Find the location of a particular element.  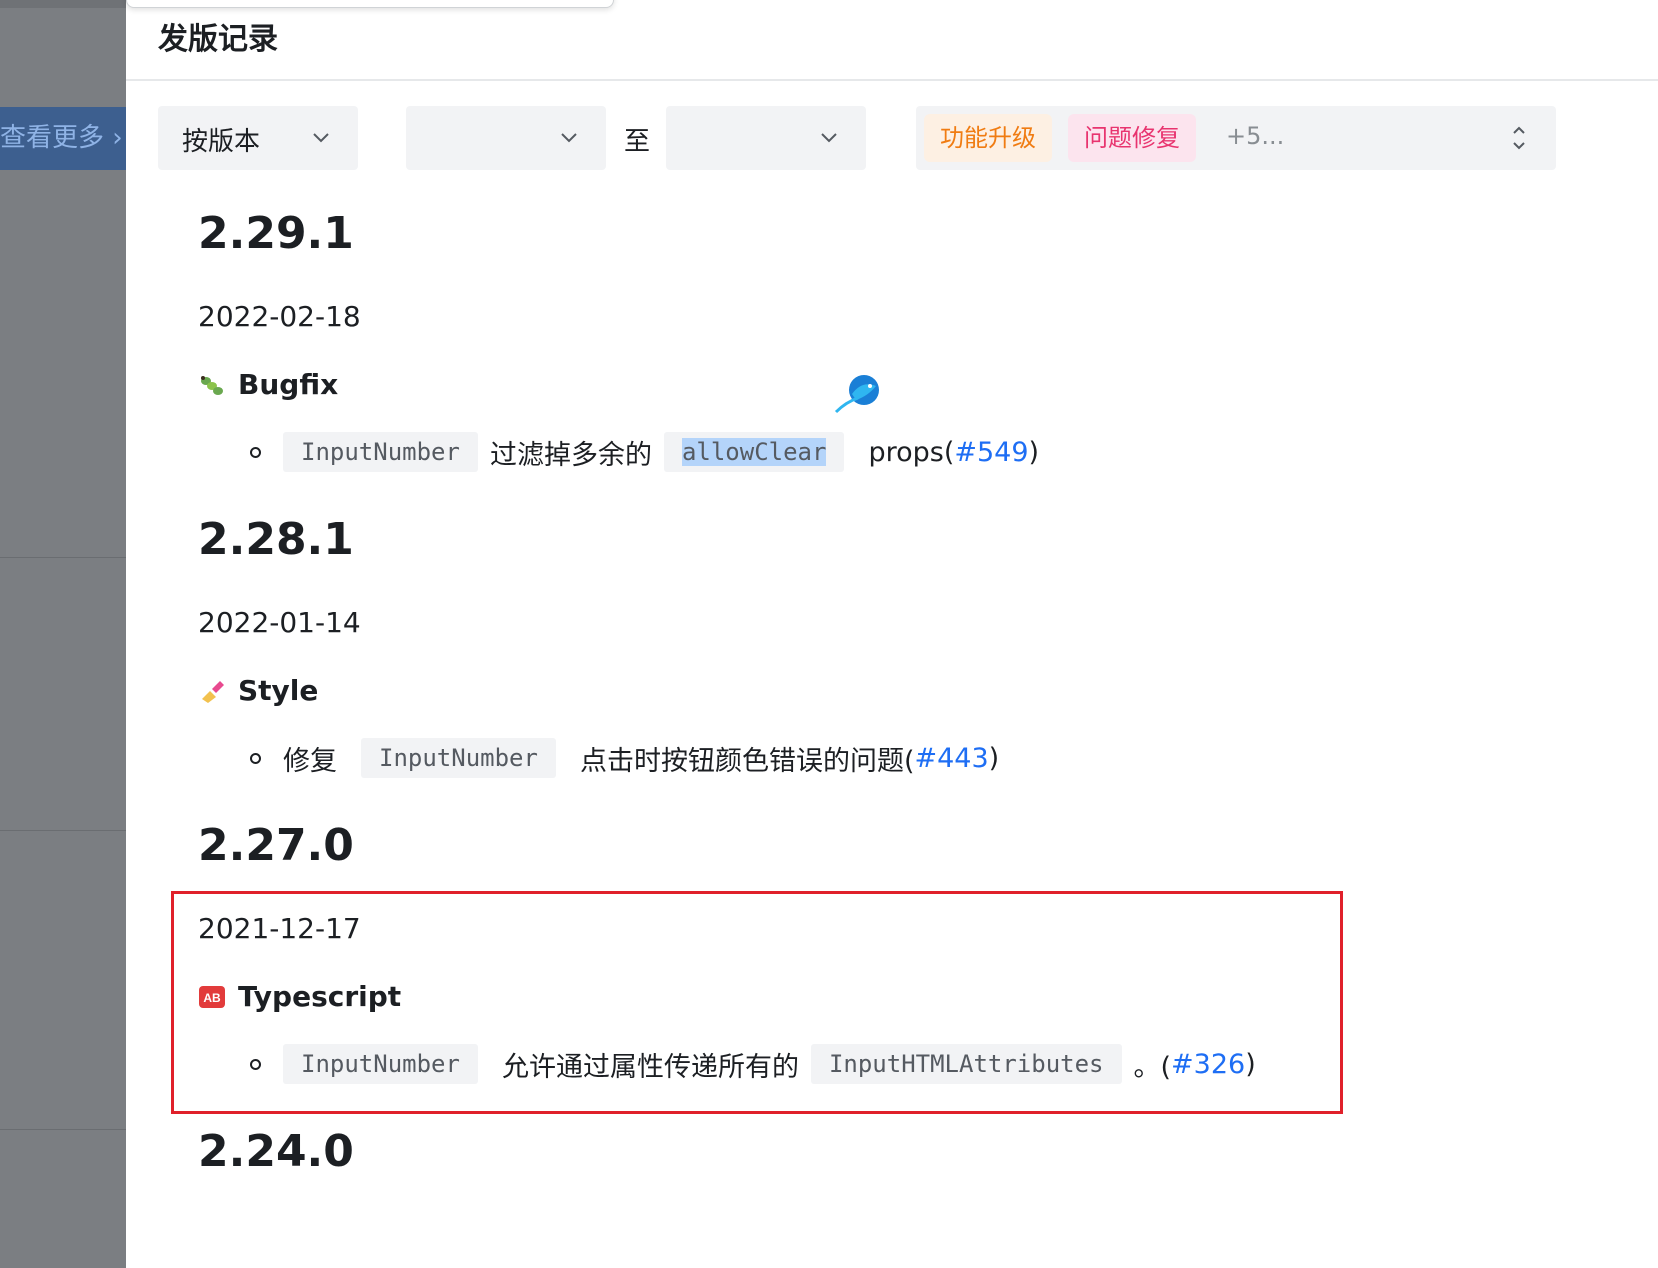

filter-mode-select: 按版本 is located at coordinates (258, 138).